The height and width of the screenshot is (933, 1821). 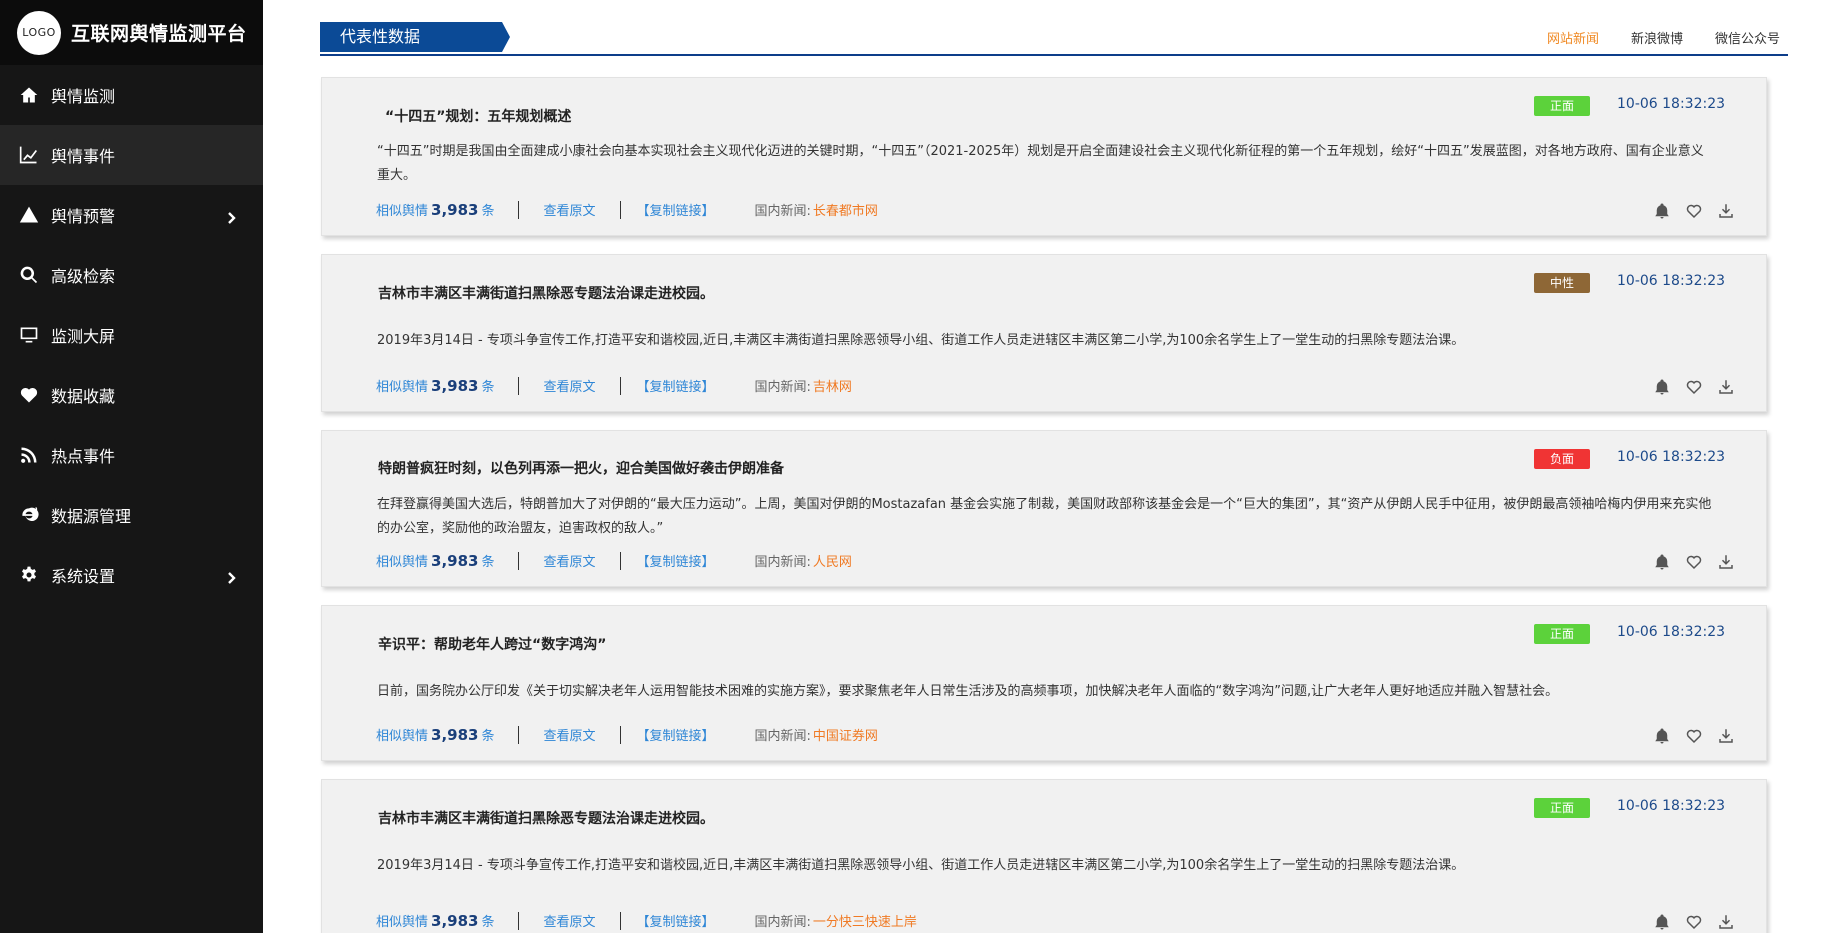 I want to click on search-icon, so click(x=29, y=275).